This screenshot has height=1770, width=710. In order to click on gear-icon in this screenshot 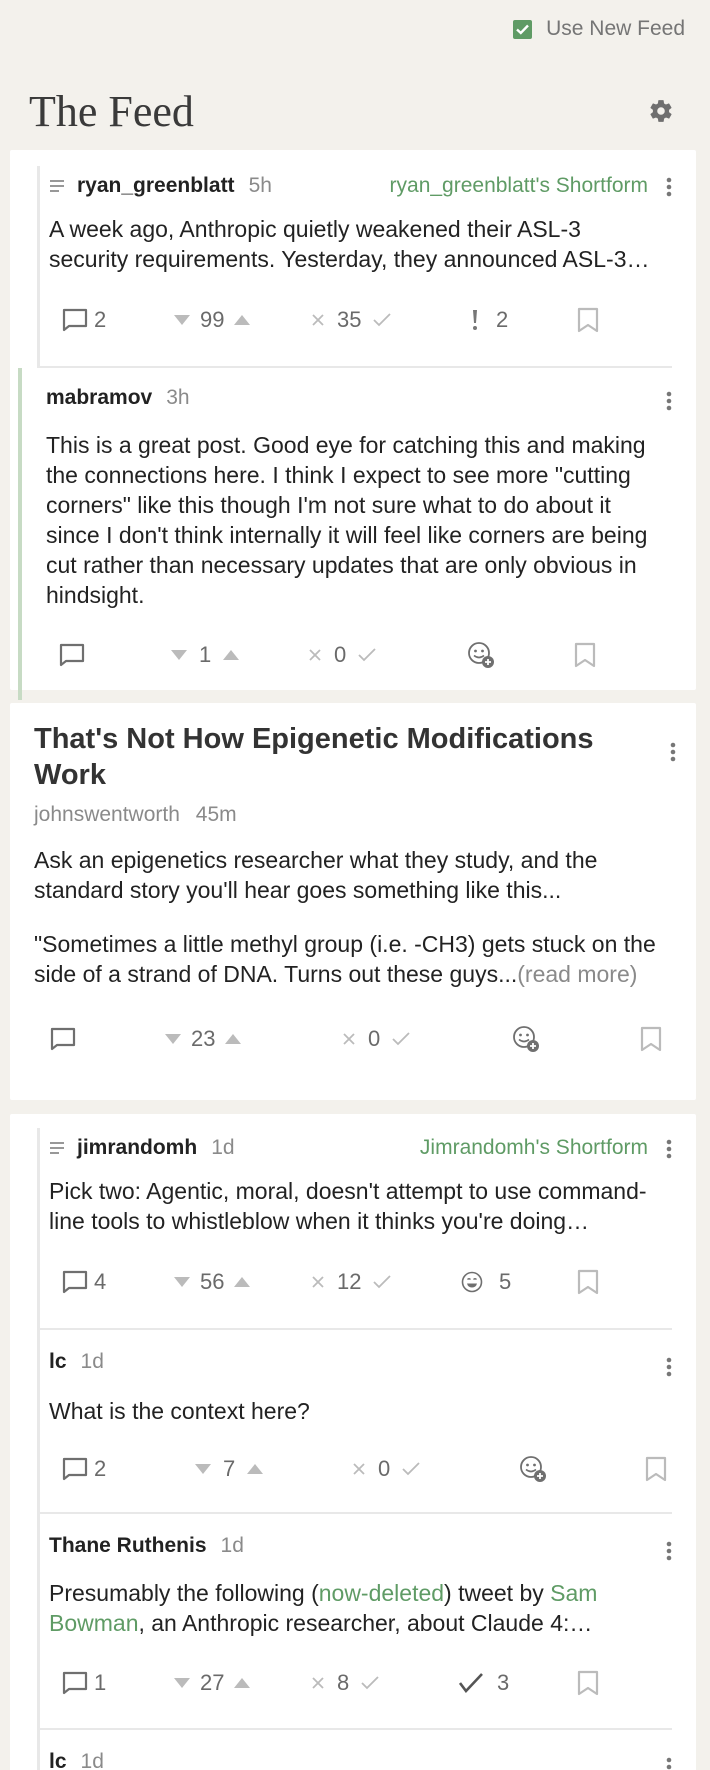, I will do `click(661, 111)`.